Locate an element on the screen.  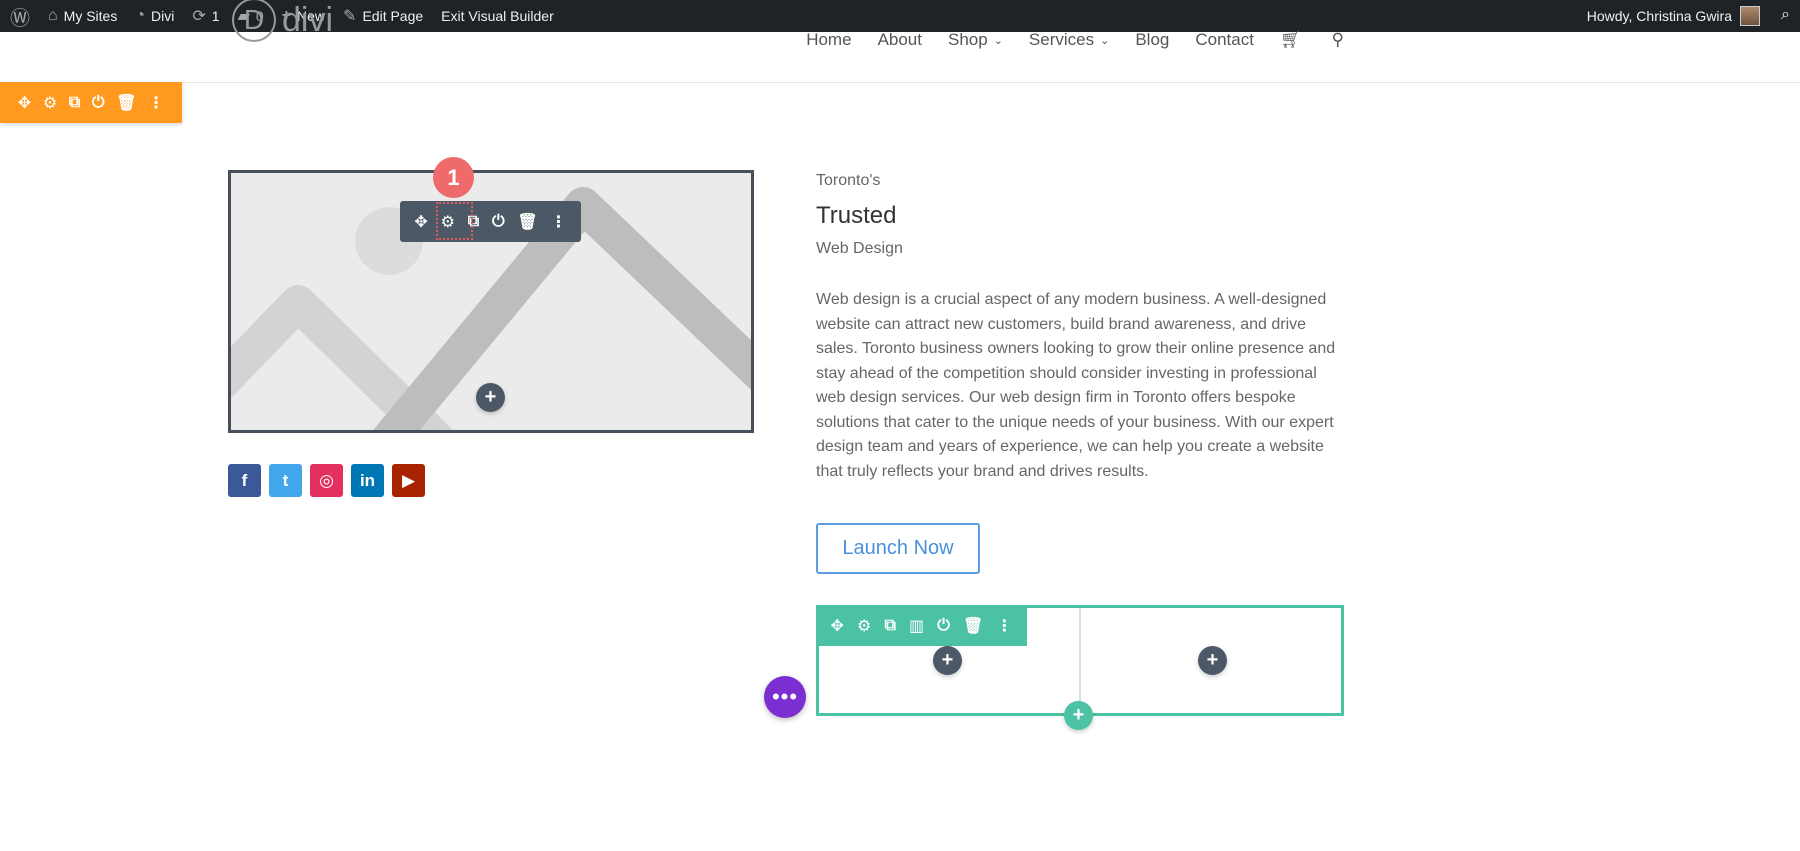
wordpress-menu: Ⓦ is located at coordinates (20, 16).